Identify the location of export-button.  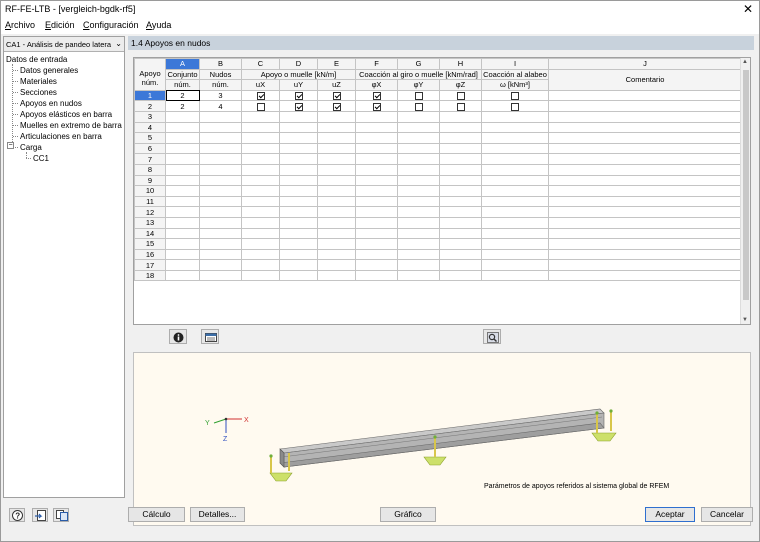
(40, 515).